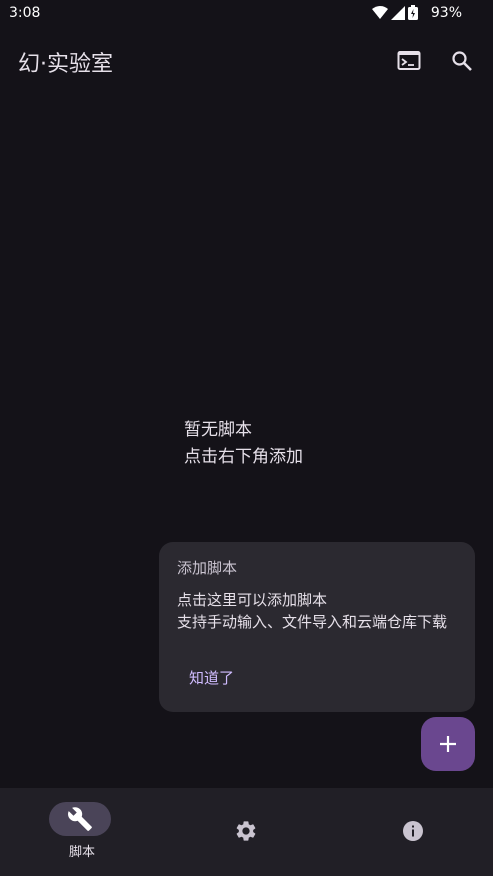 The image size is (493, 876). What do you see at coordinates (398, 12) in the screenshot?
I see `cellular-signal-icon` at bounding box center [398, 12].